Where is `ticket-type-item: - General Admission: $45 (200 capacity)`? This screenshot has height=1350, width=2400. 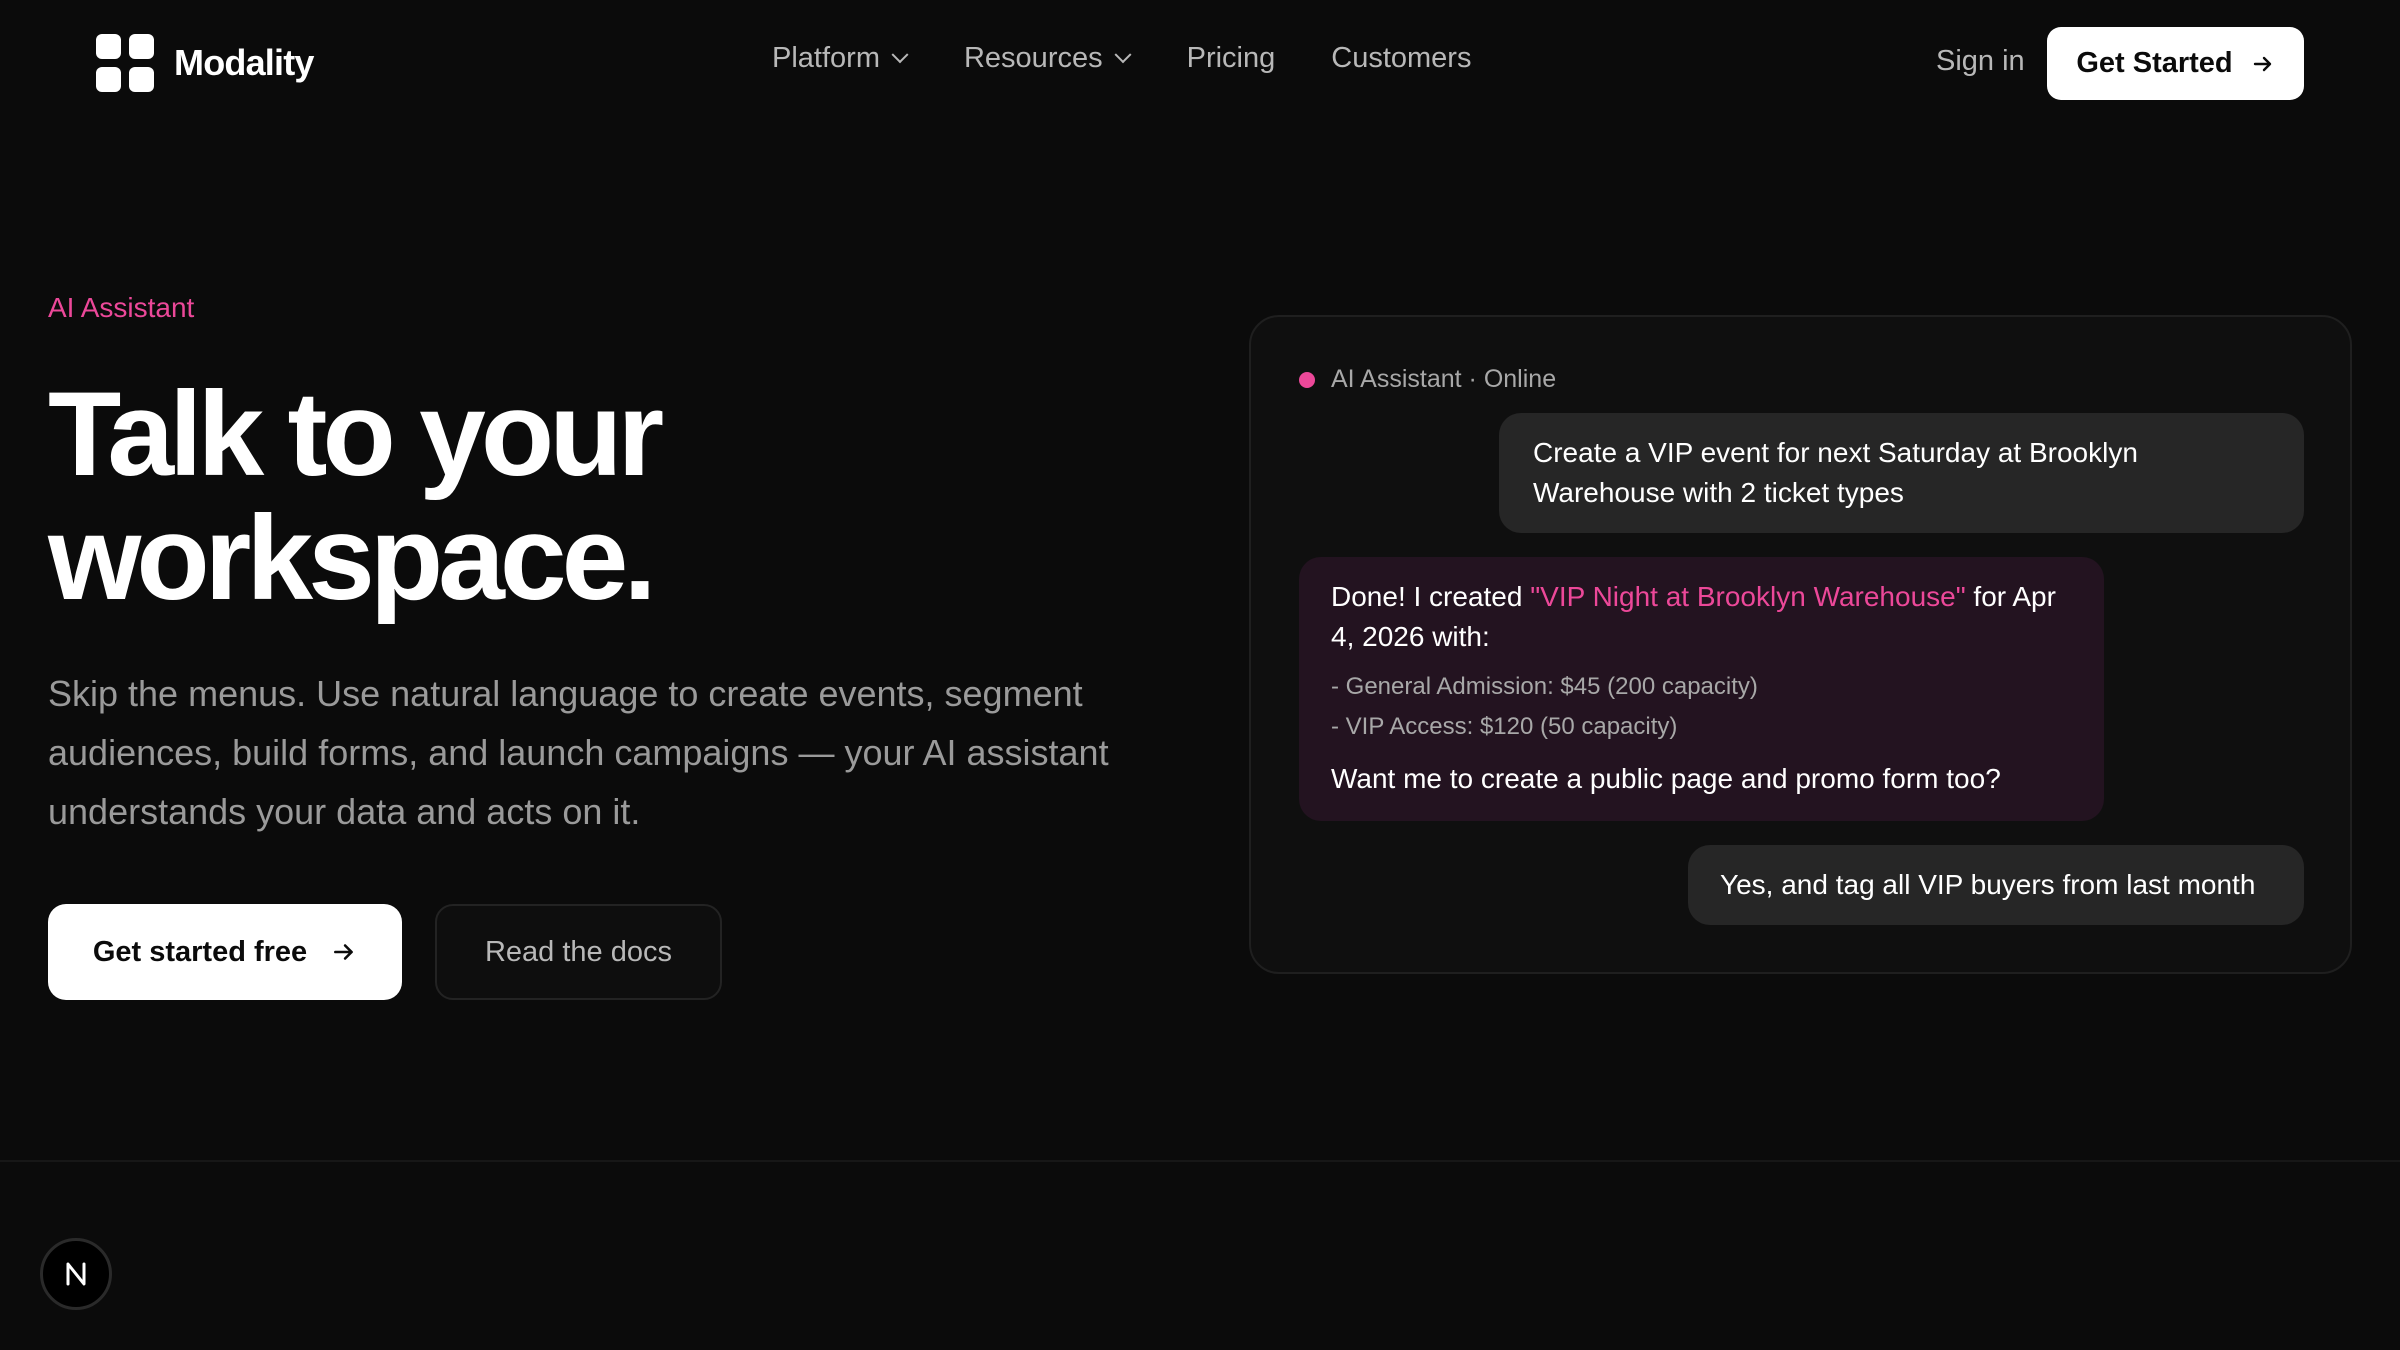 ticket-type-item: - General Admission: $45 (200 capacity) is located at coordinates (1544, 686).